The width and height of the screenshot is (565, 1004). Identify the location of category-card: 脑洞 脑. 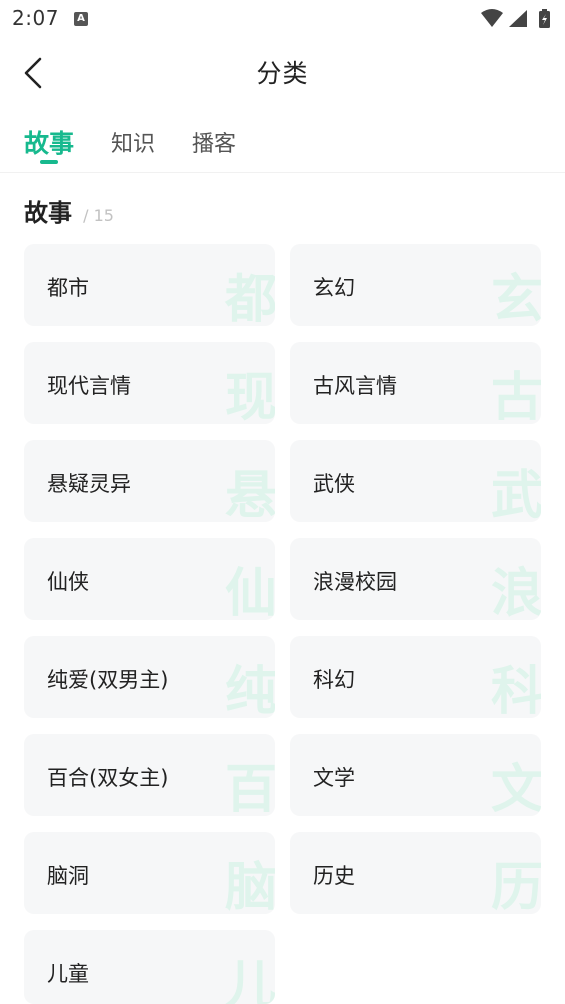
(149, 873).